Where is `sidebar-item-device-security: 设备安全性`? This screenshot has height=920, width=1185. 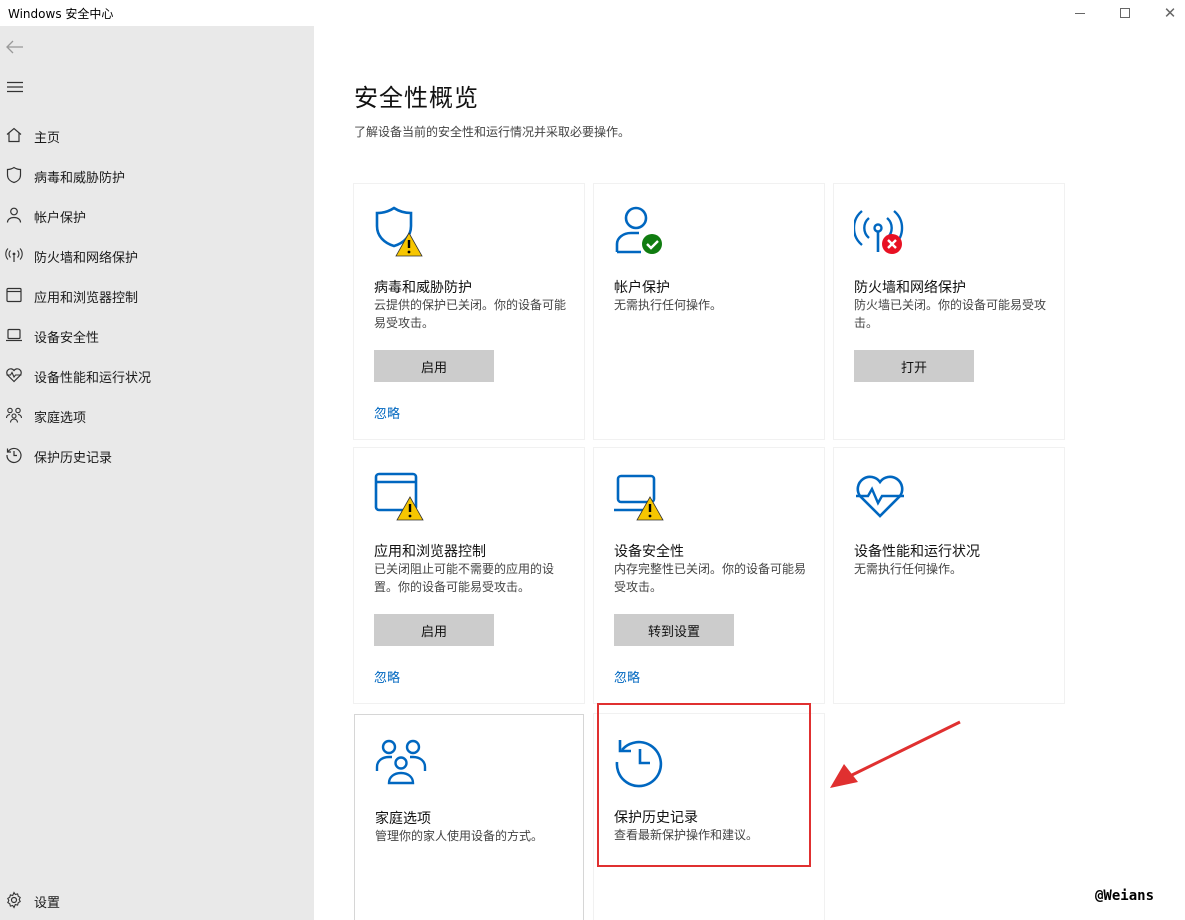
sidebar-item-device-security: 设备安全性 is located at coordinates (157, 335).